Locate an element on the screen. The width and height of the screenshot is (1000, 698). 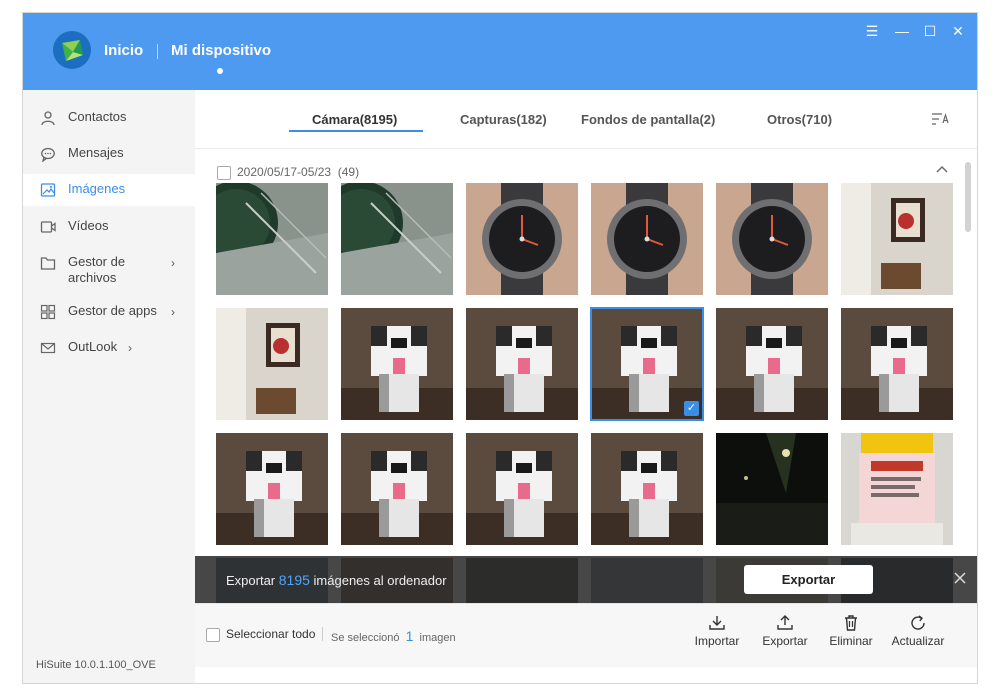
export-prefix: Exportar is located at coordinates (251, 580).